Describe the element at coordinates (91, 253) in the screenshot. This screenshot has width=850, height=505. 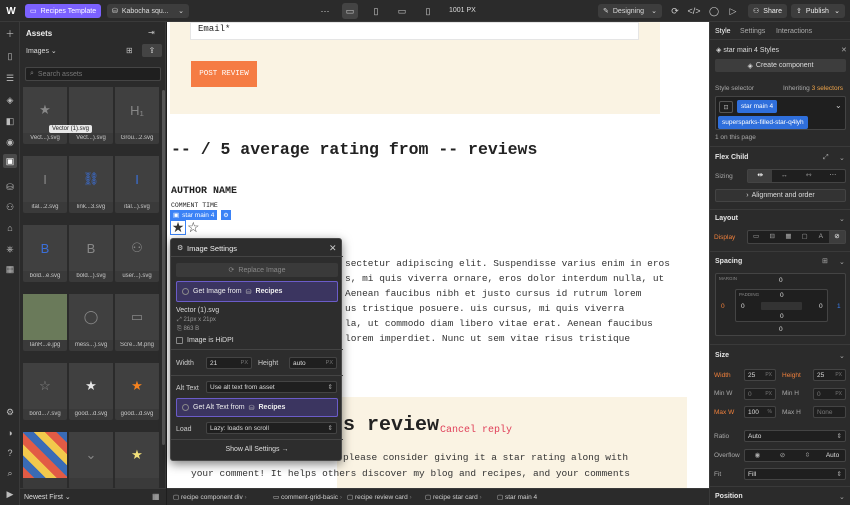
I see `asset-tile: Bbold...).svg` at that location.